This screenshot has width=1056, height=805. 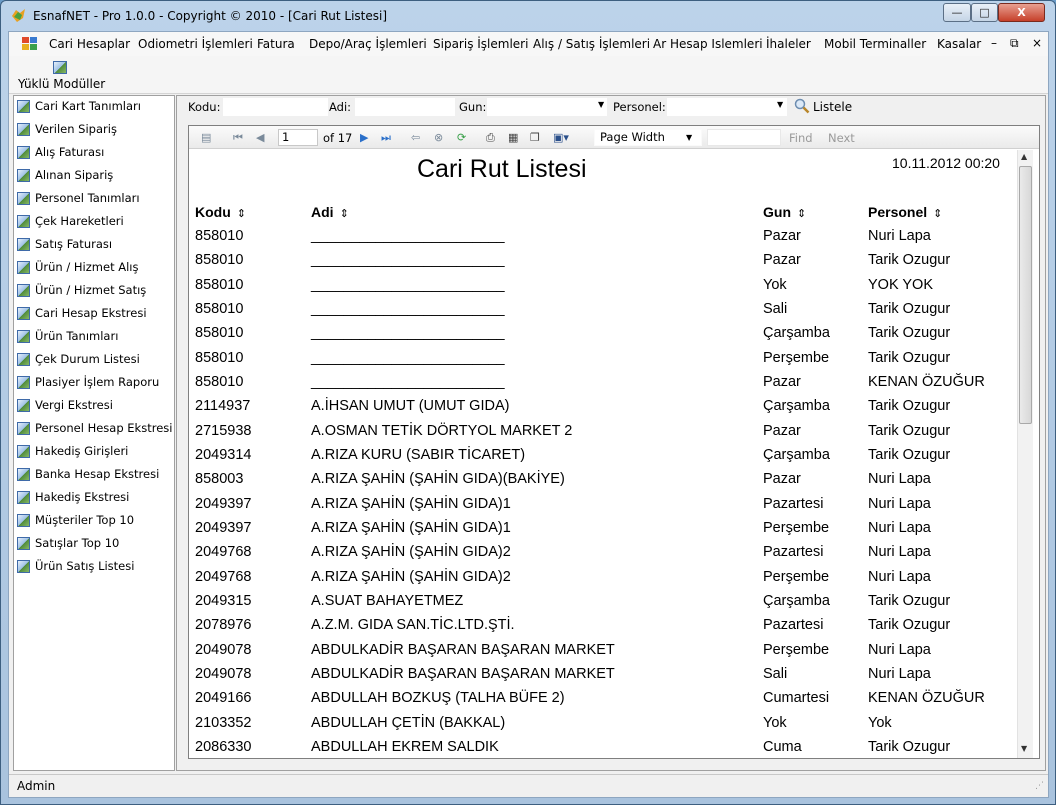 I want to click on cell-gun: Sali, so click(x=775, y=309).